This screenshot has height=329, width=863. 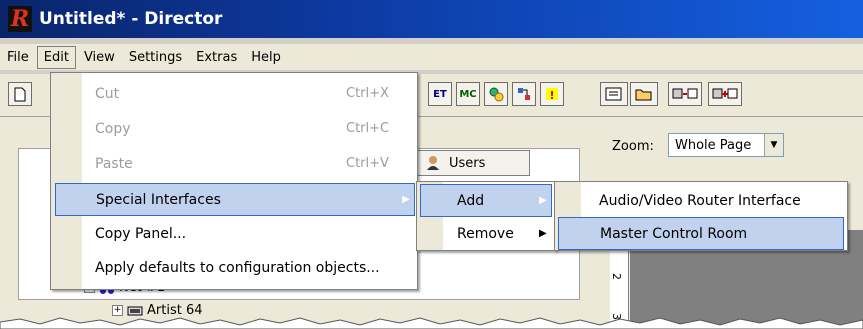 What do you see at coordinates (616, 276) in the screenshot?
I see `ruler-tick: 2` at bounding box center [616, 276].